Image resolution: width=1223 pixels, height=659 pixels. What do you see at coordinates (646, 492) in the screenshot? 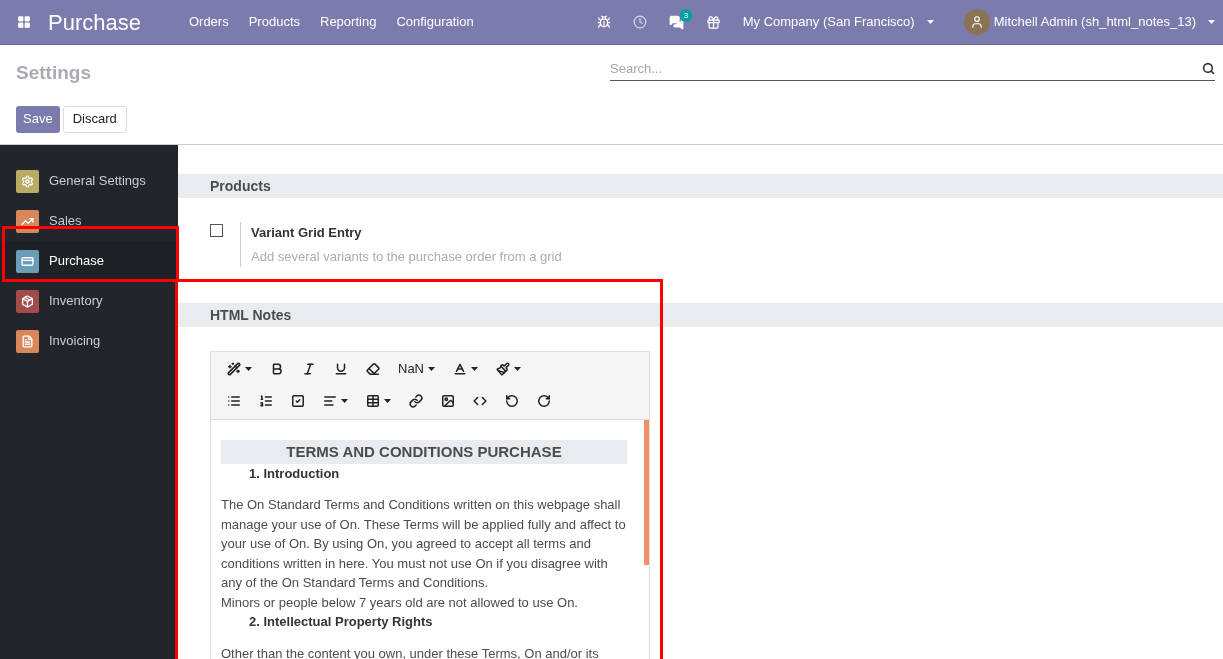
I see `scrollbar-thumb` at bounding box center [646, 492].